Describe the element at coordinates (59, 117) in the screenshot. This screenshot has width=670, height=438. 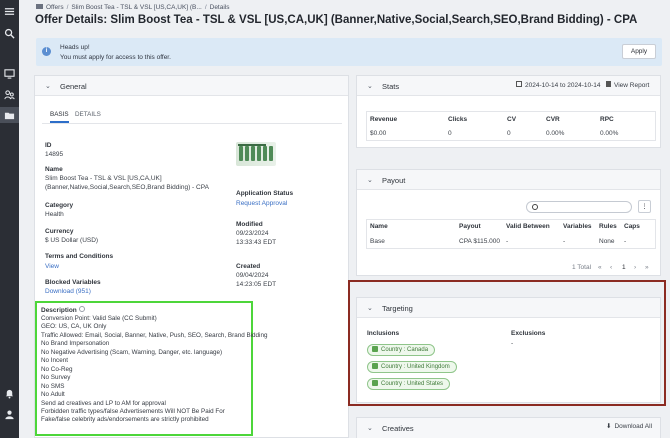
I see `tab-basis: BASIS` at that location.